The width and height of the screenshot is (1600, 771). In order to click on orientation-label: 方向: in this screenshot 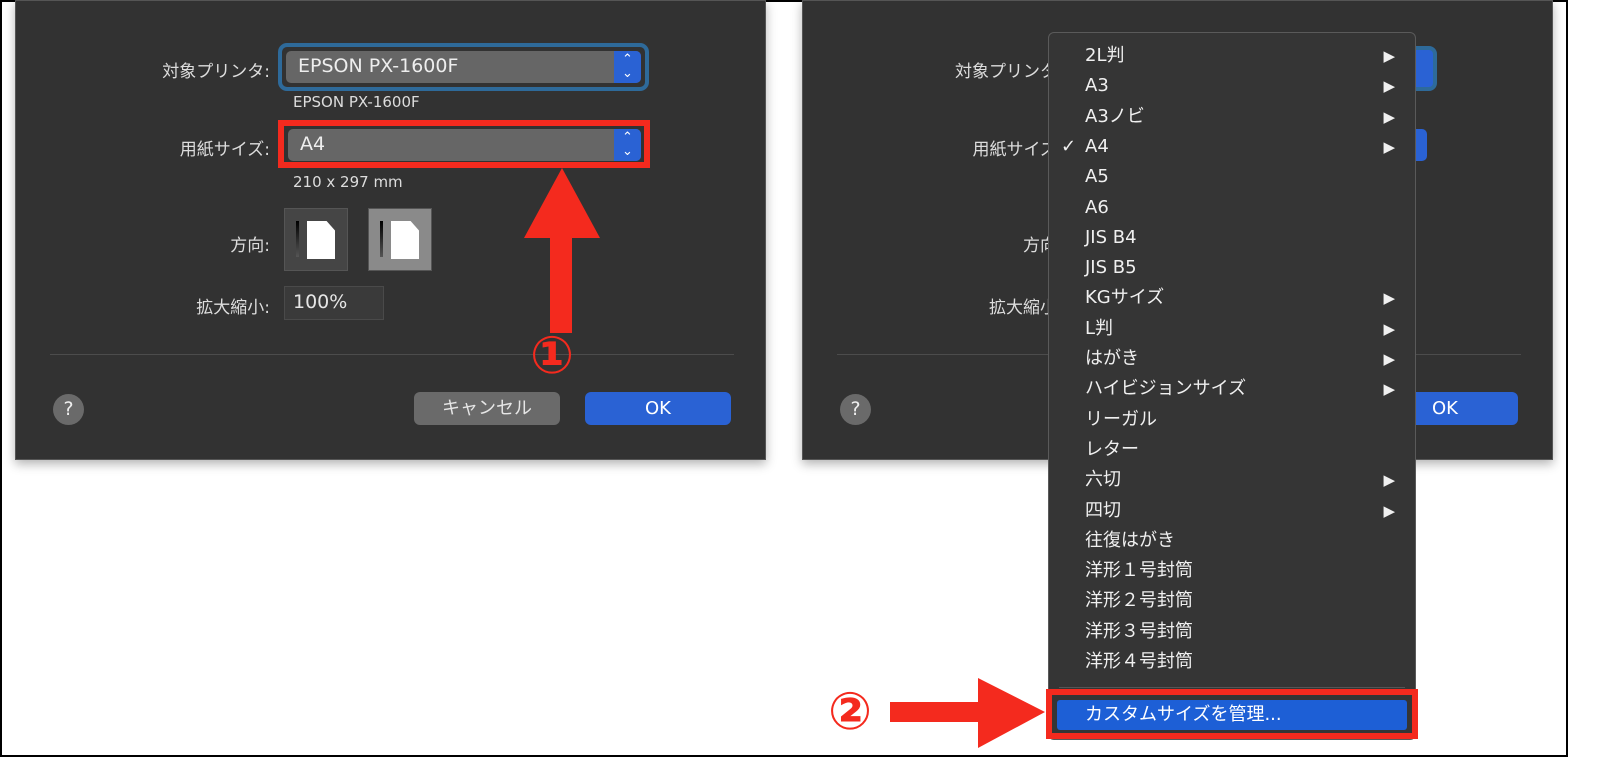, I will do `click(250, 246)`.